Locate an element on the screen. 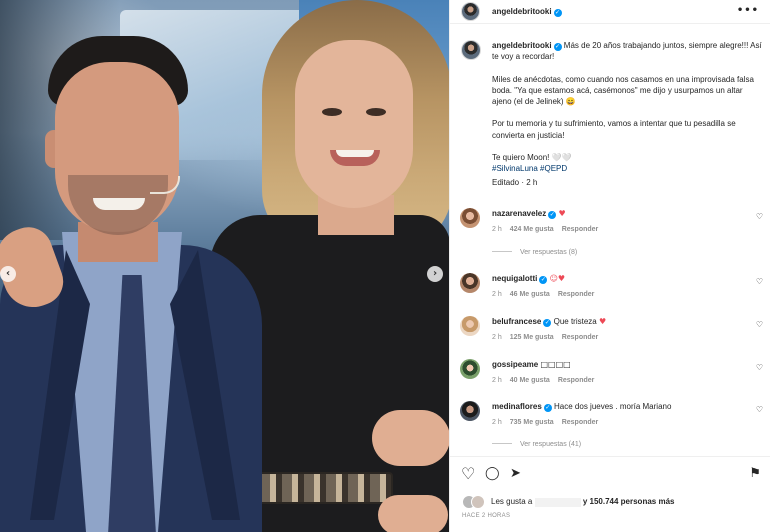 The height and width of the screenshot is (532, 770). post-header: angeldebritooki ✓ ••• is located at coordinates (610, 12).